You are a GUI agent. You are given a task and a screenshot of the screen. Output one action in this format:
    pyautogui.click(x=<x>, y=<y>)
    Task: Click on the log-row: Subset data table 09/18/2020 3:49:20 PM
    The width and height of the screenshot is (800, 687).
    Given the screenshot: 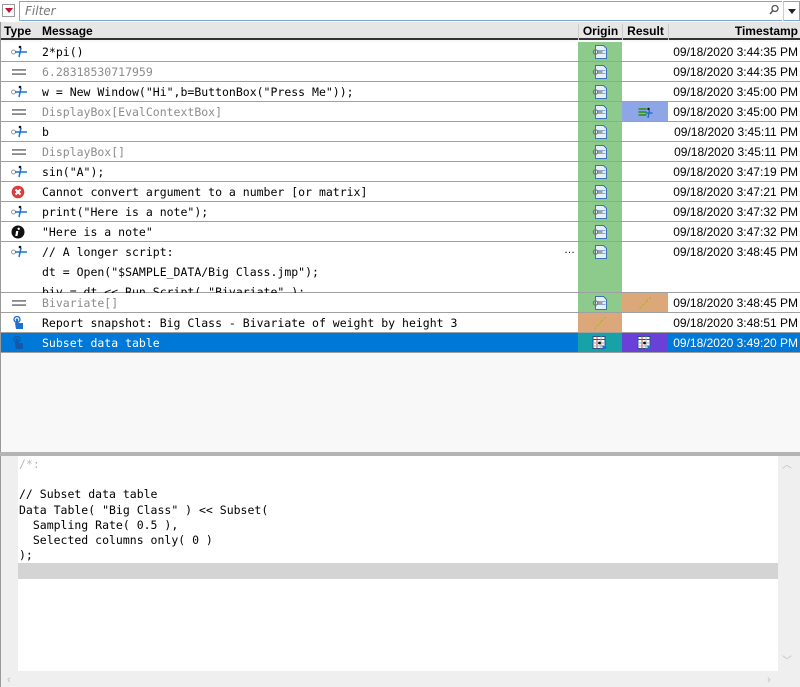 What is the action you would take?
    pyautogui.click(x=400, y=343)
    